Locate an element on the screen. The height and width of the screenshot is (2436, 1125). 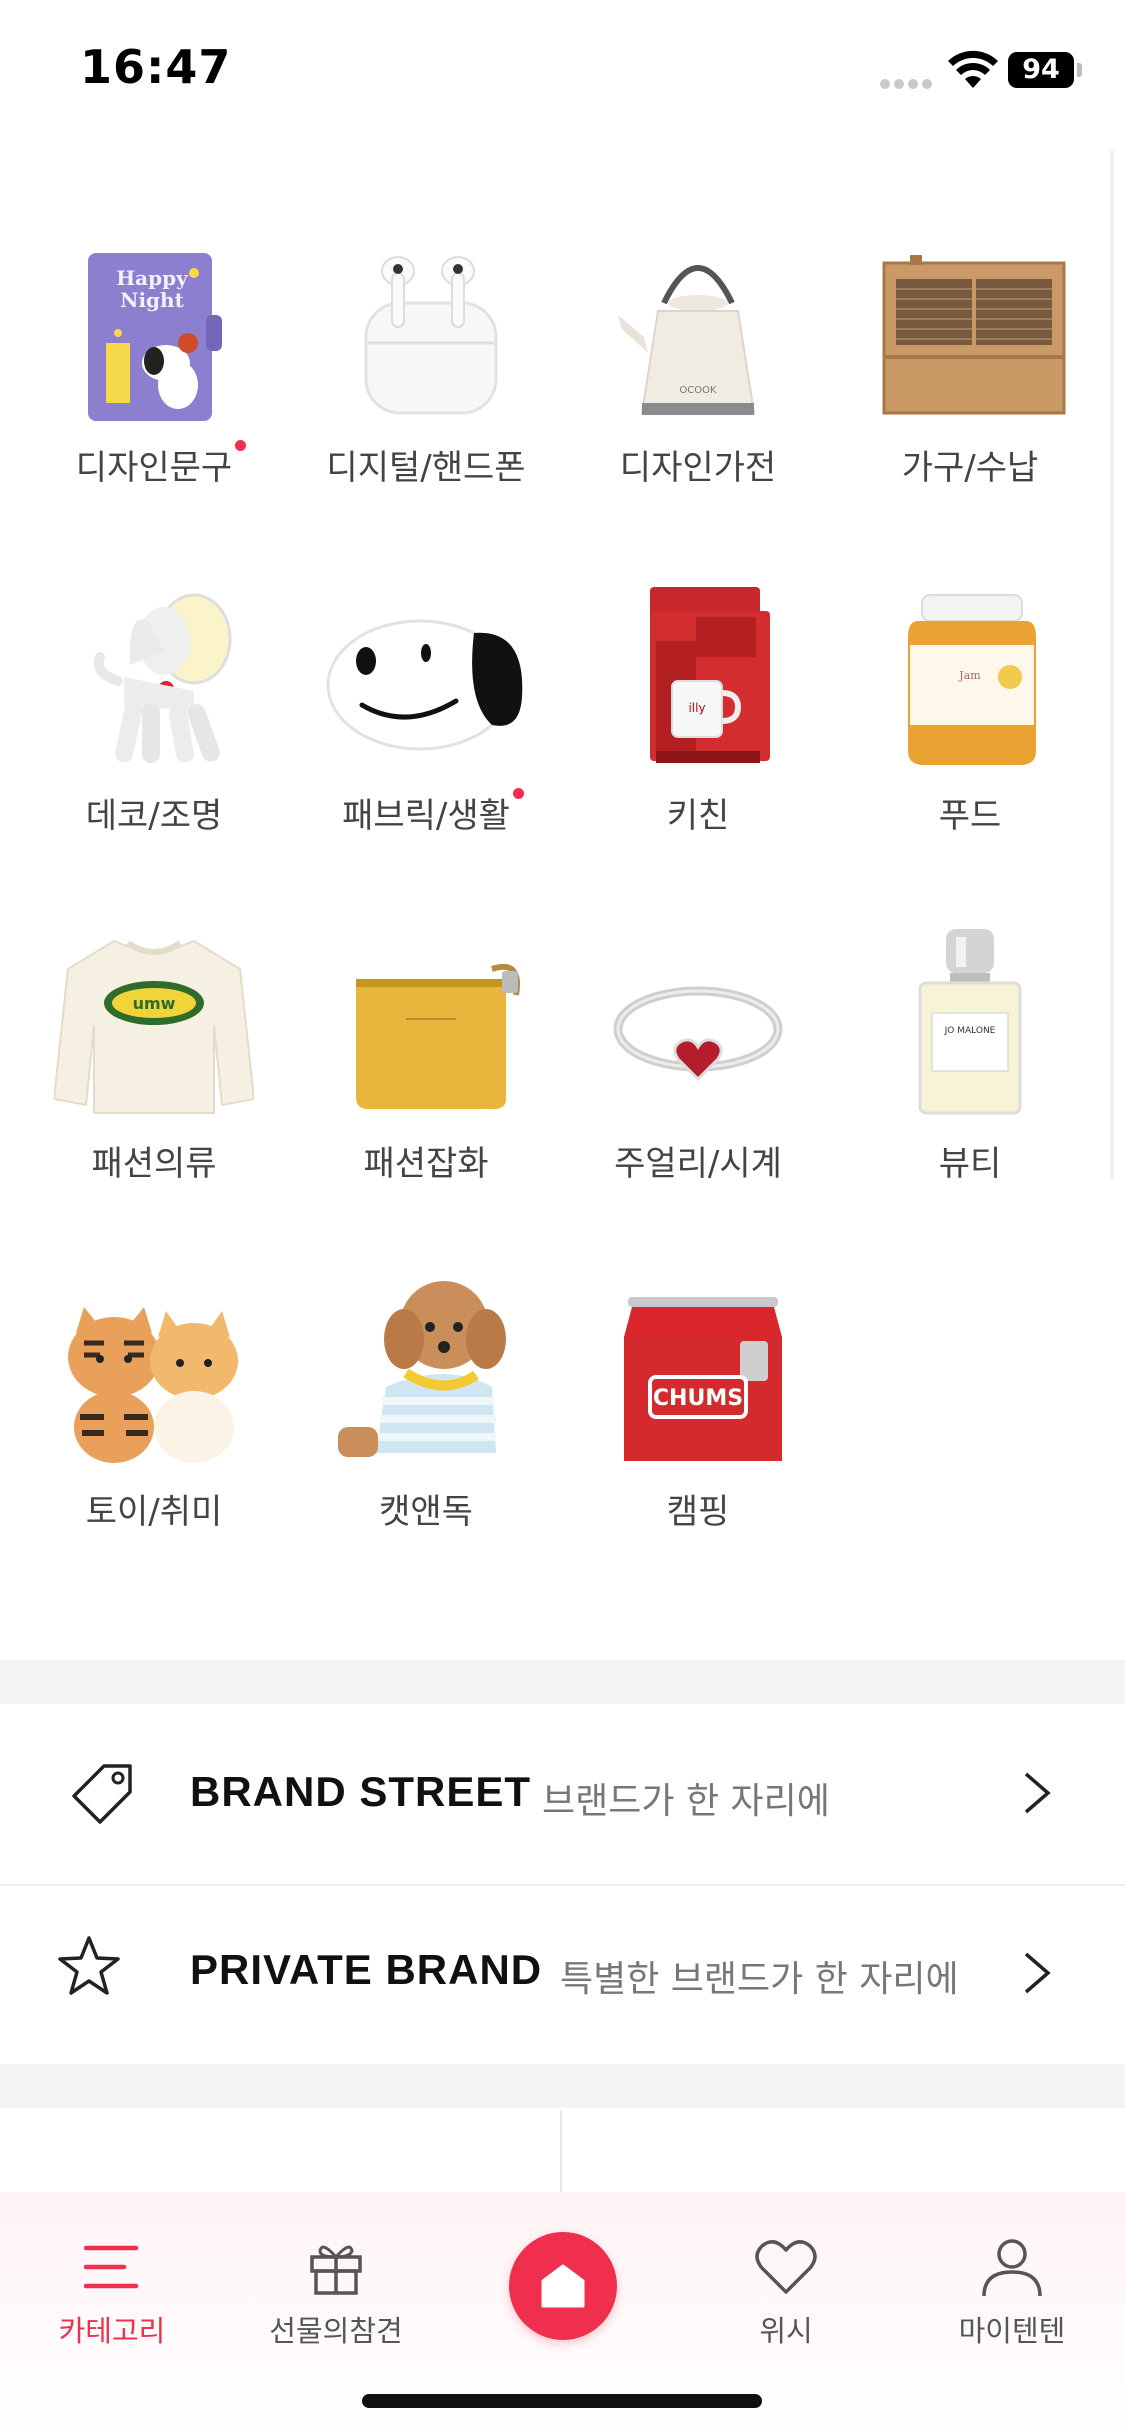
kettle-icon: OCOOK is located at coordinates (698, 328).